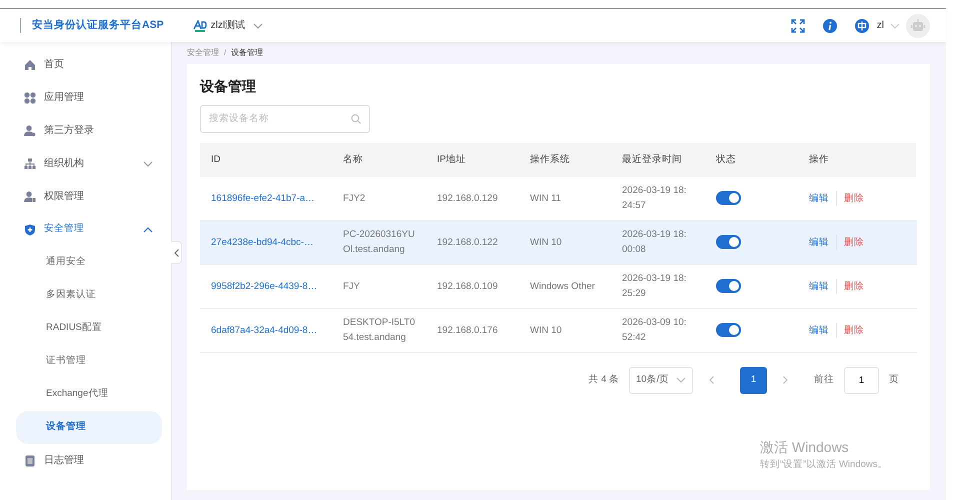 The image size is (966, 500). Describe the element at coordinates (655, 199) in the screenshot. I see `table-cell-text: 2026-03-19 18:24:57` at that location.